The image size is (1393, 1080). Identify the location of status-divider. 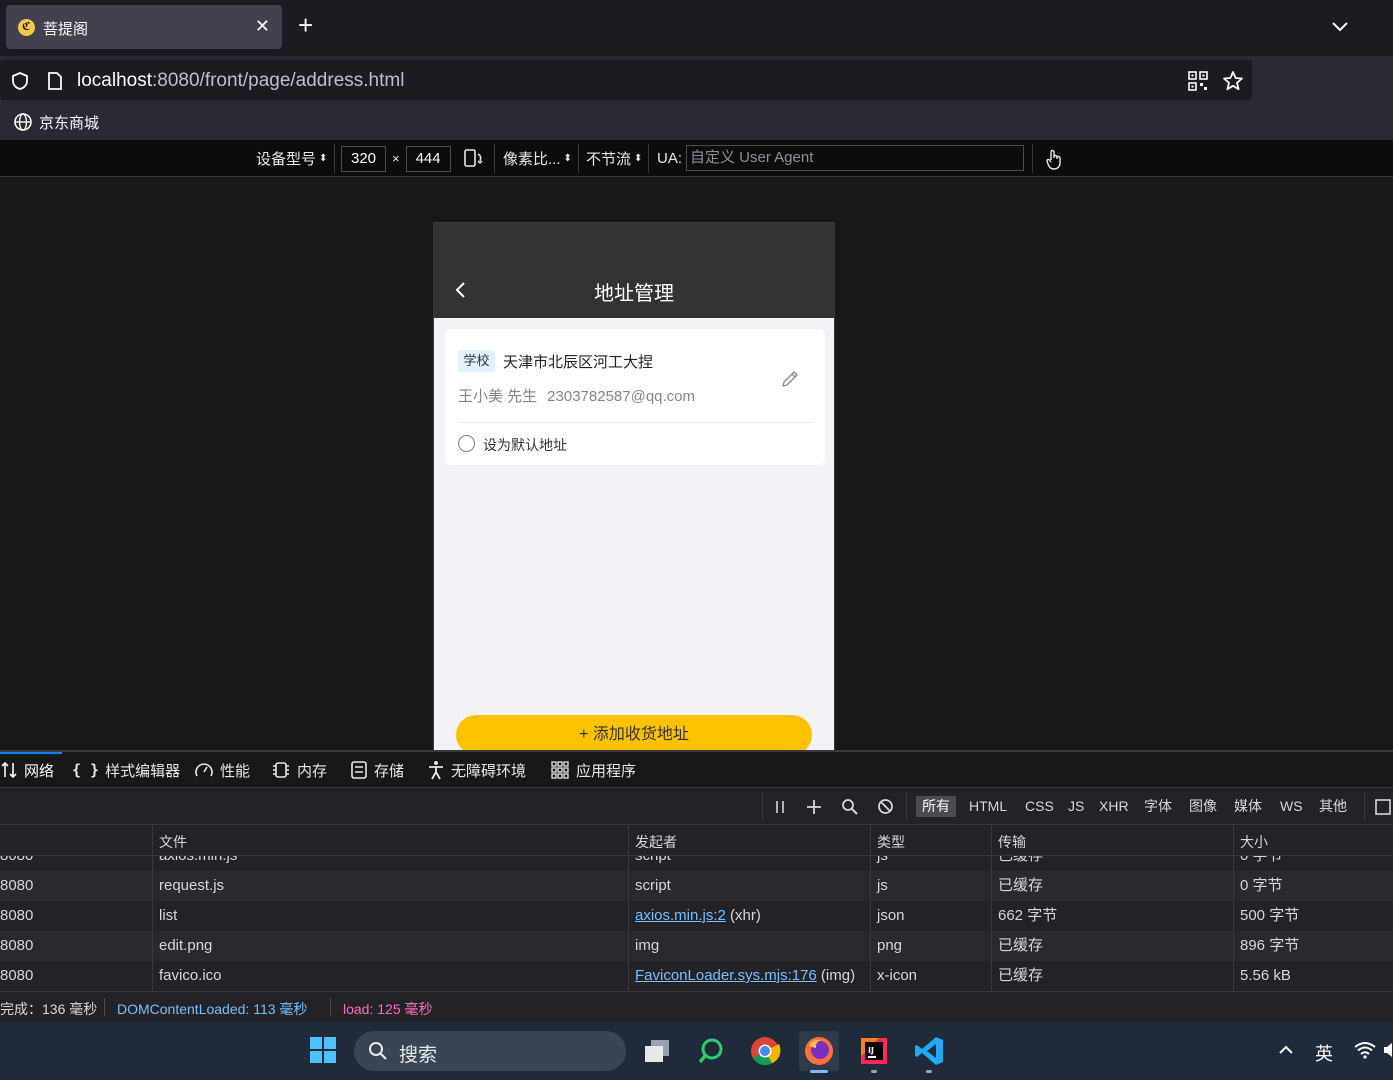
(104, 1007).